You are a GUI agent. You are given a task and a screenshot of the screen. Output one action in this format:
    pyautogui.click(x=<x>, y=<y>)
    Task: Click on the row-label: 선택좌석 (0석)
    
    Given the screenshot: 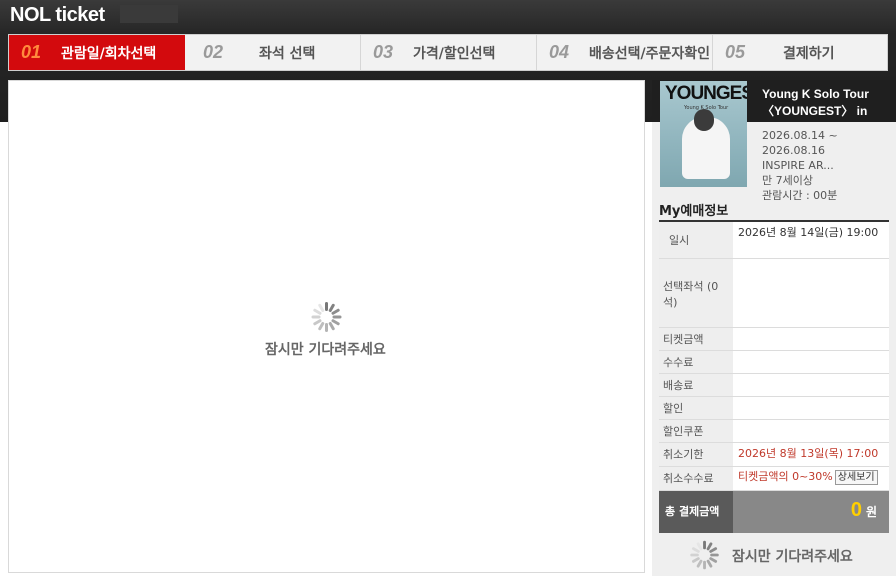 What is the action you would take?
    pyautogui.click(x=696, y=293)
    